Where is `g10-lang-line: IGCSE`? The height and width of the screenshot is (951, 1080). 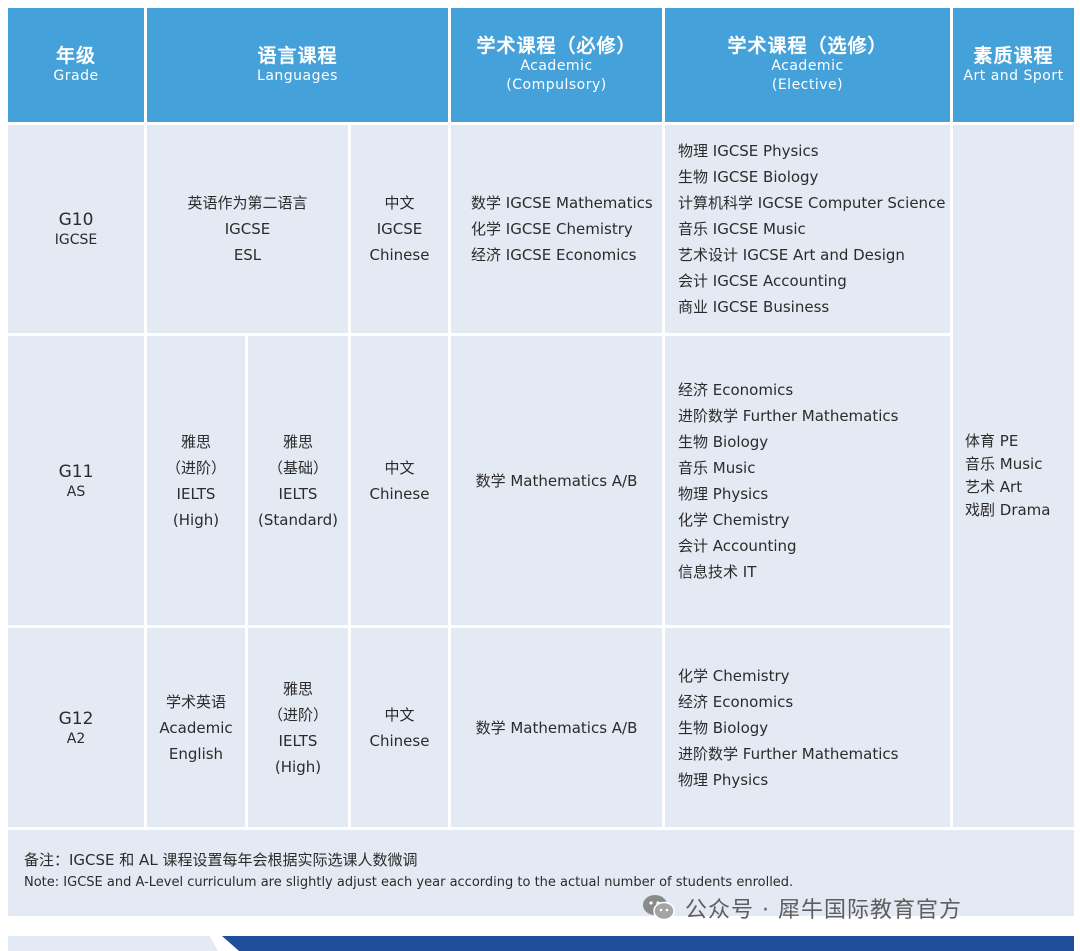 g10-lang-line: IGCSE is located at coordinates (247, 229).